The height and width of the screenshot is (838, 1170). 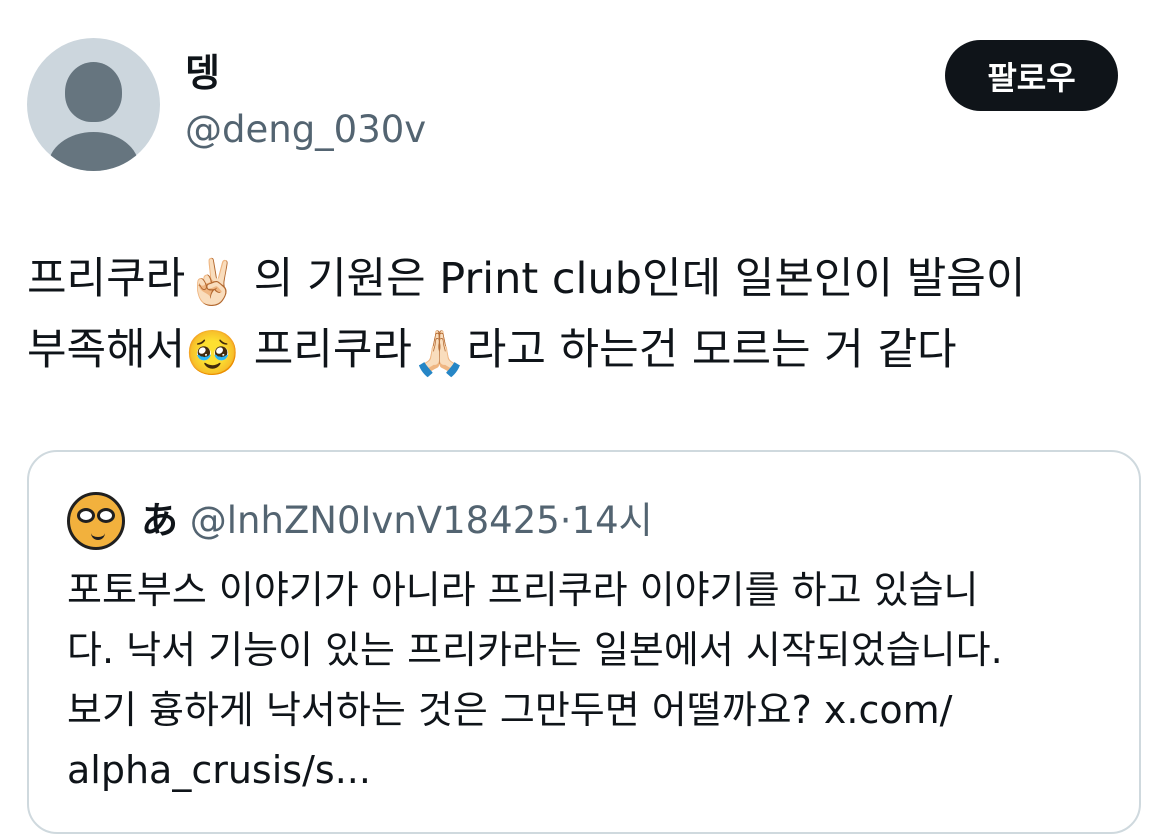 What do you see at coordinates (523, 590) in the screenshot?
I see `quoted-text-line: 포토부스 이야기가 아니라 프리쿠라 이야기를 하고 있습니` at bounding box center [523, 590].